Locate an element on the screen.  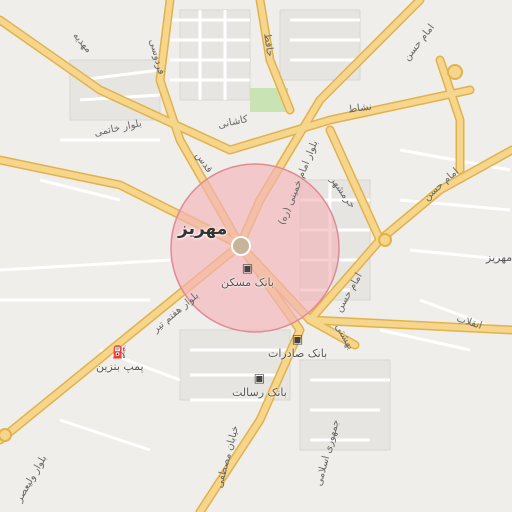
poi-bank-saderat: ▣ بانک صادرات is located at coordinates (297, 346).